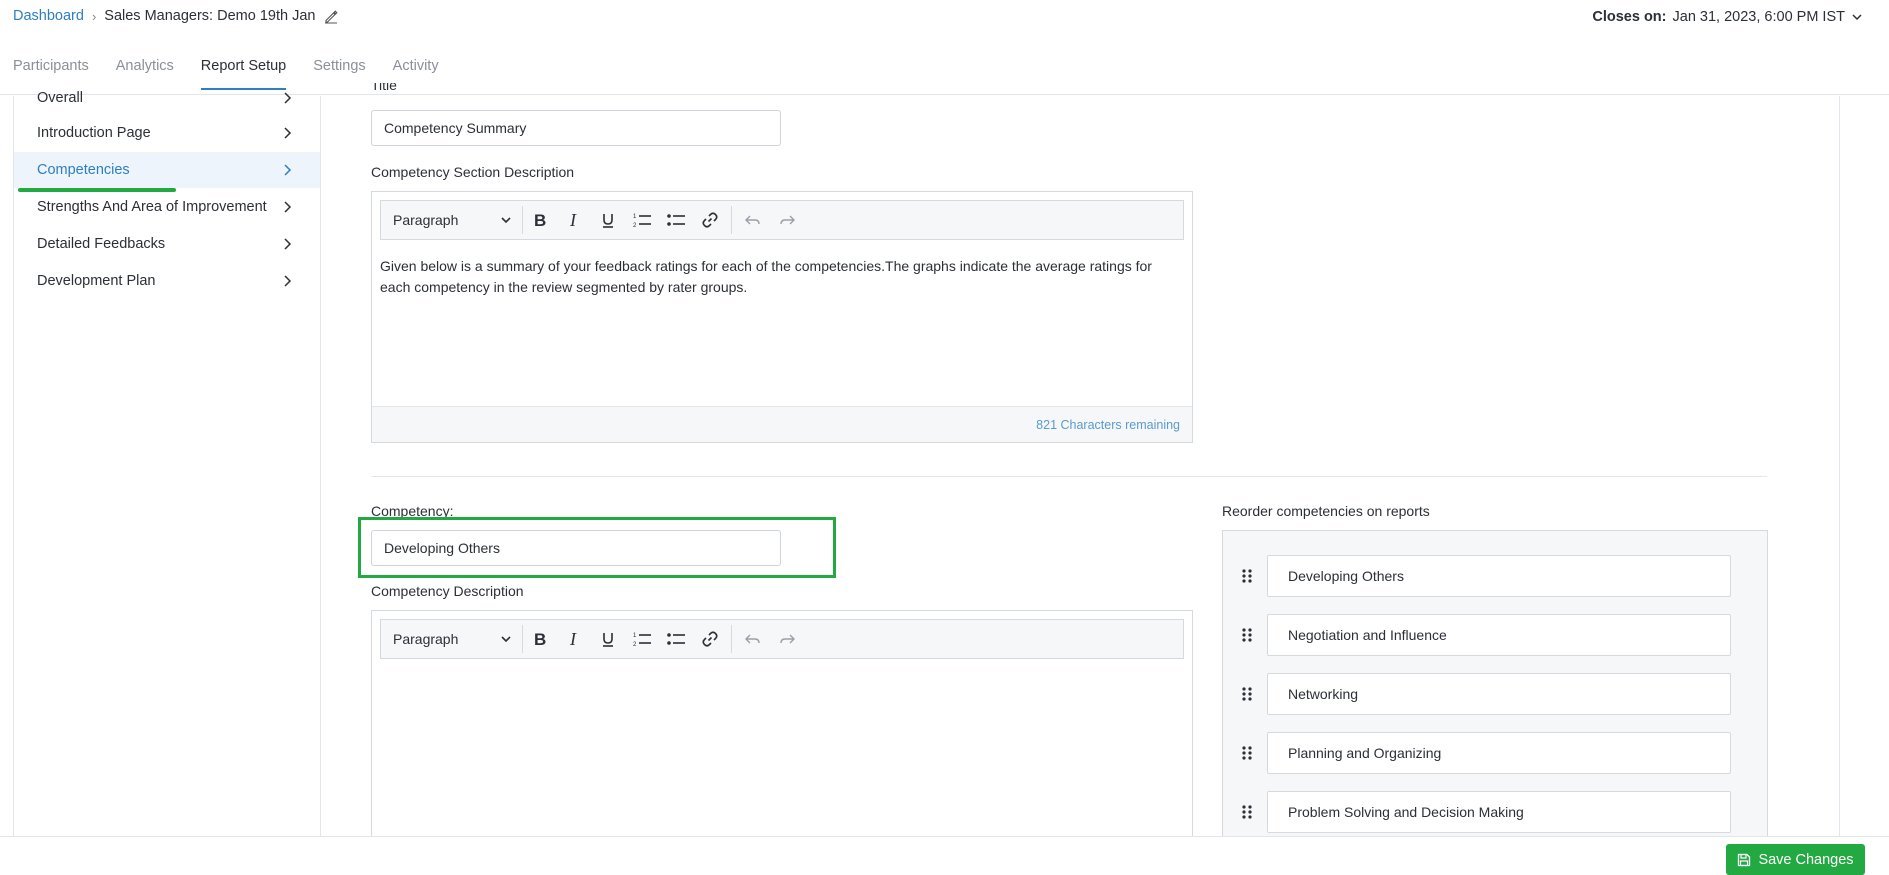 The image size is (1889, 875). What do you see at coordinates (944, 855) in the screenshot?
I see `footer-bar: Save Changes` at bounding box center [944, 855].